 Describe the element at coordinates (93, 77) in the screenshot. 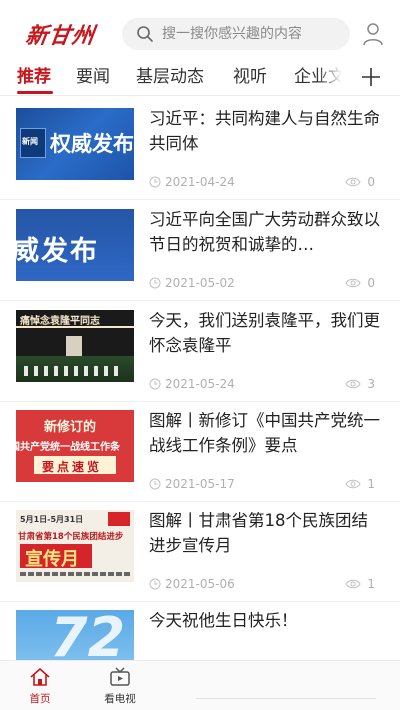

I see `tab-news: 要闻` at that location.